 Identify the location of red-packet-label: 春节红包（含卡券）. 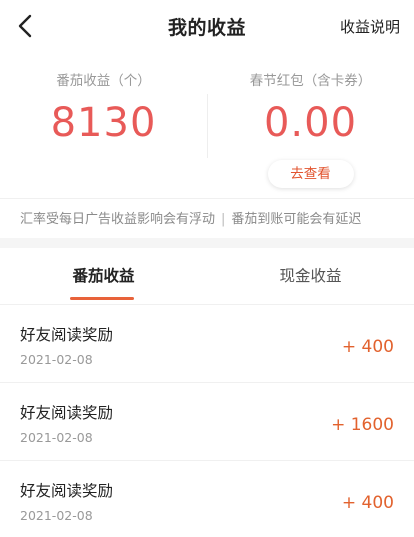
(310, 81).